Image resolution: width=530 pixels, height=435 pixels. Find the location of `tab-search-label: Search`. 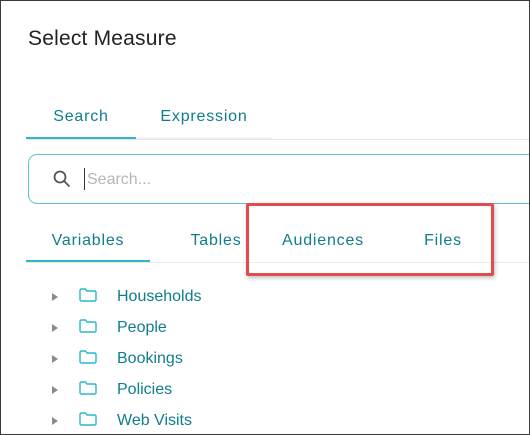

tab-search-label: Search is located at coordinates (81, 116).